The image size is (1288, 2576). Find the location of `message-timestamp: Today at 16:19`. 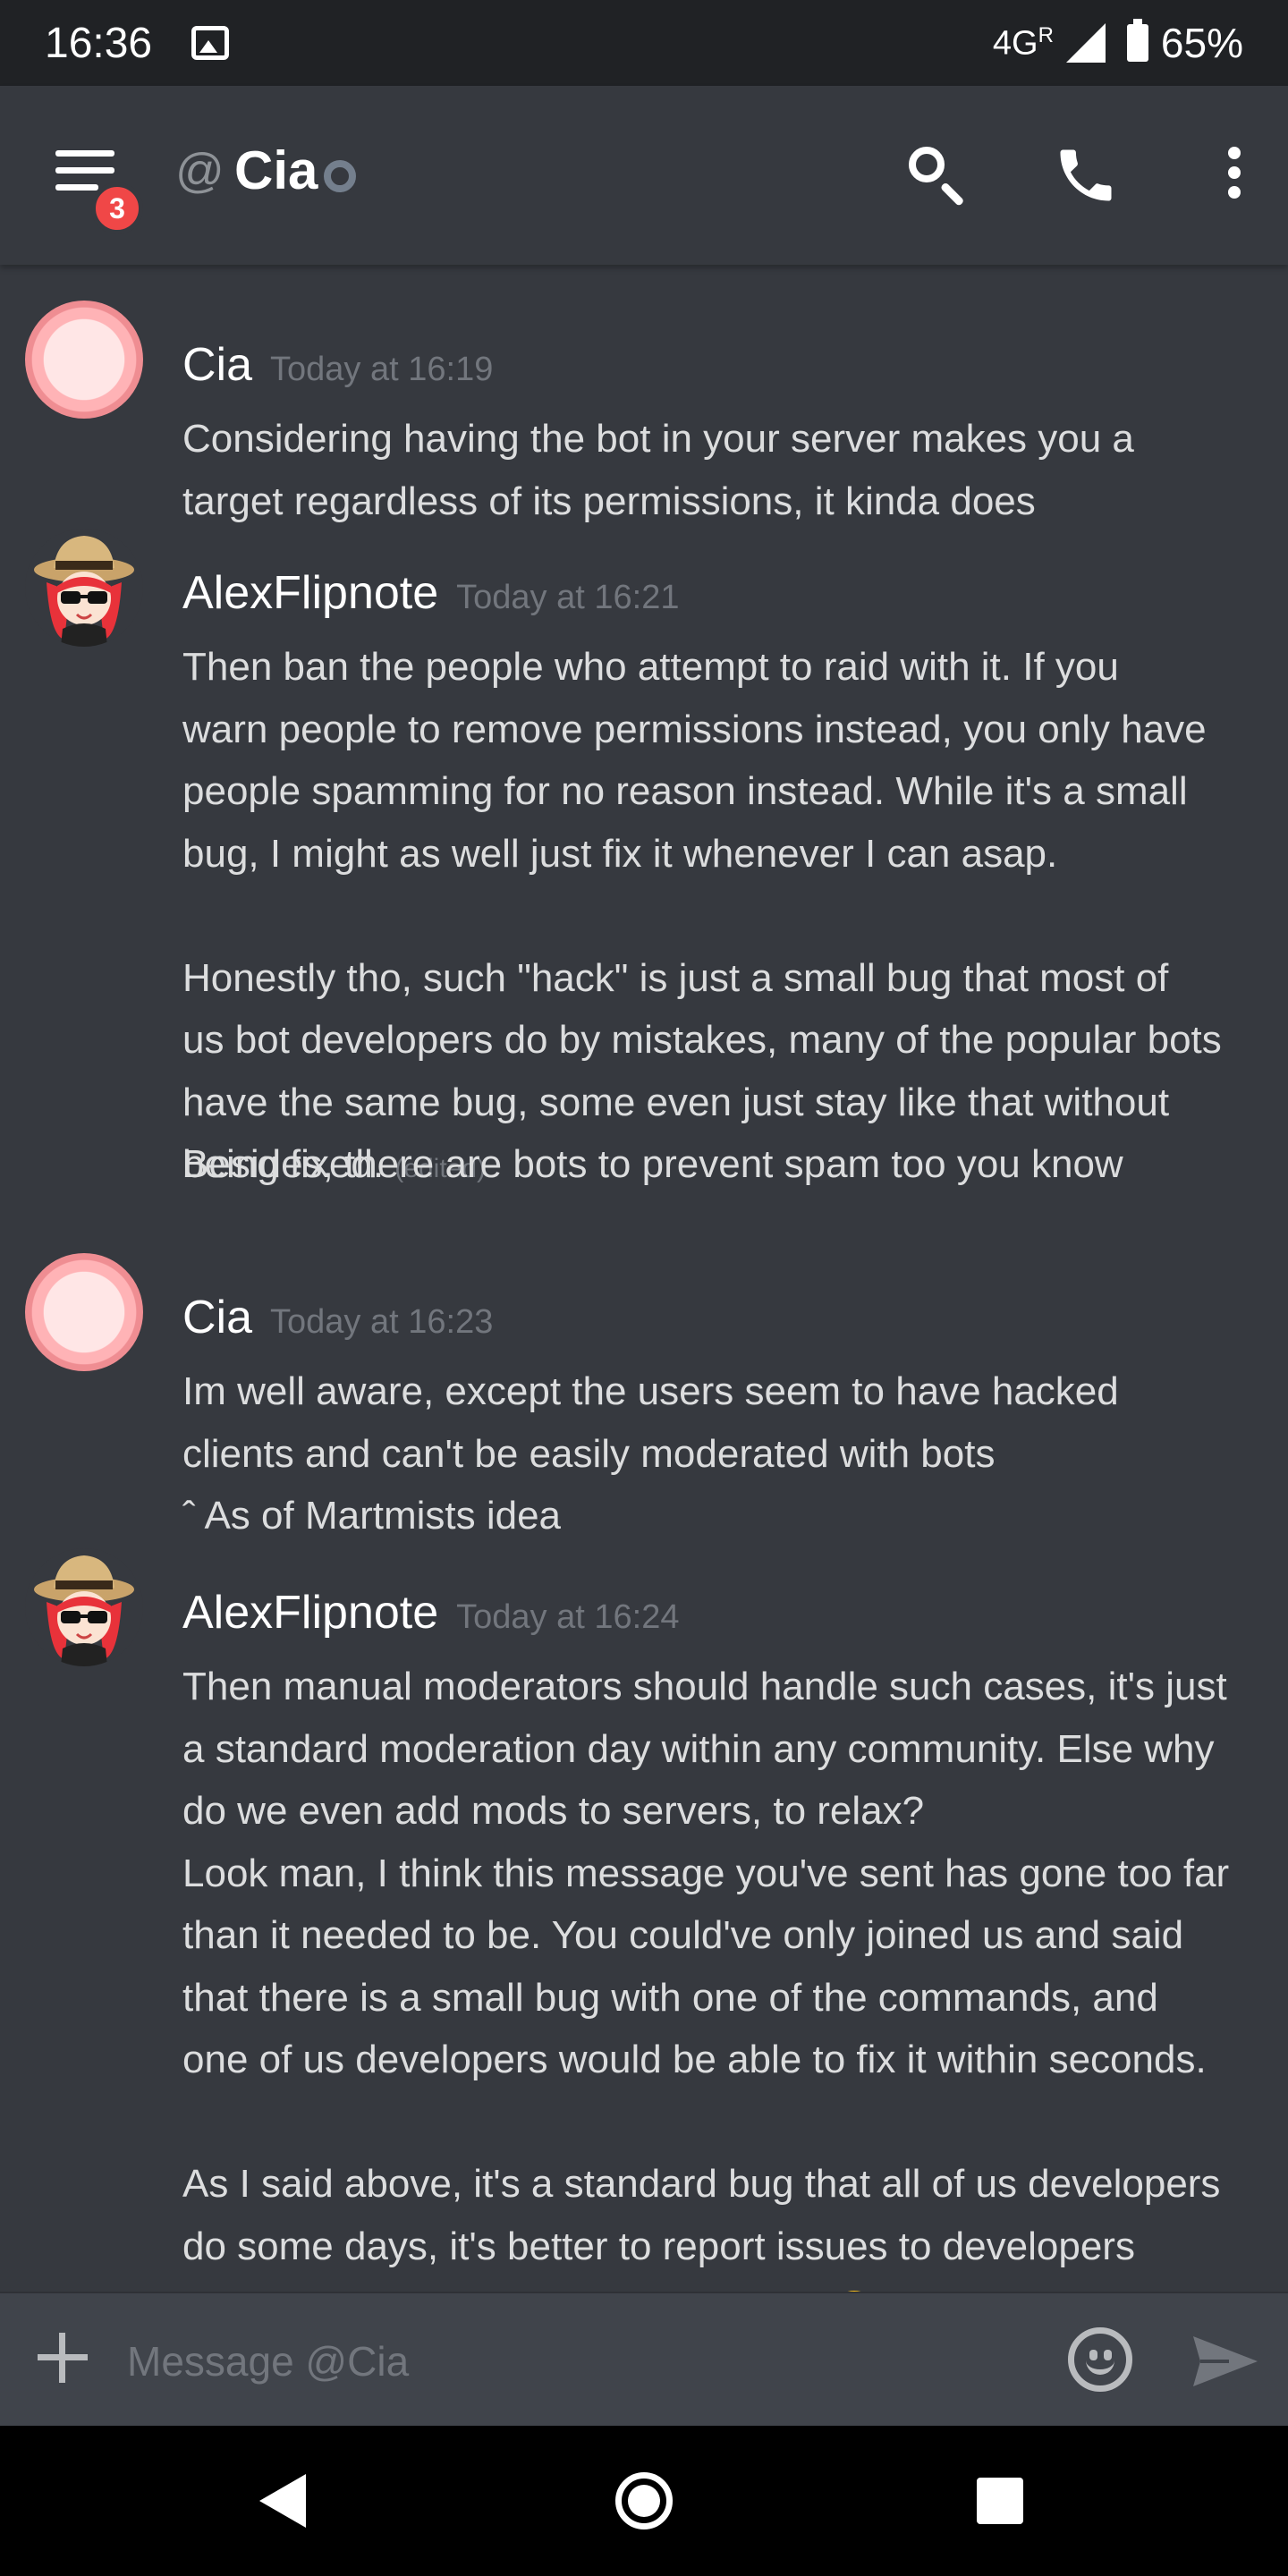

message-timestamp: Today at 16:19 is located at coordinates (382, 369).